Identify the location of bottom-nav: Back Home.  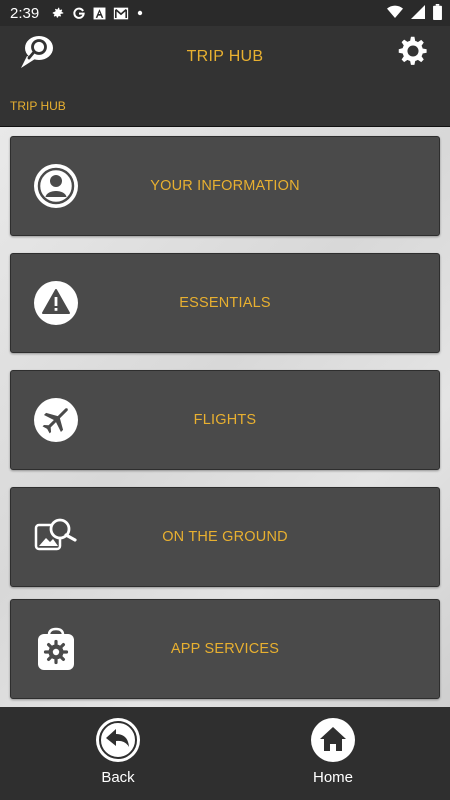
(225, 753).